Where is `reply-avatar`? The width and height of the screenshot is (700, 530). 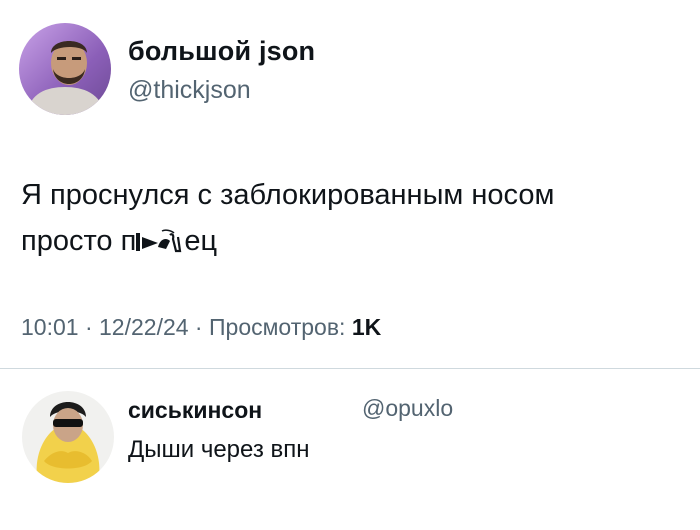 reply-avatar is located at coordinates (68, 437).